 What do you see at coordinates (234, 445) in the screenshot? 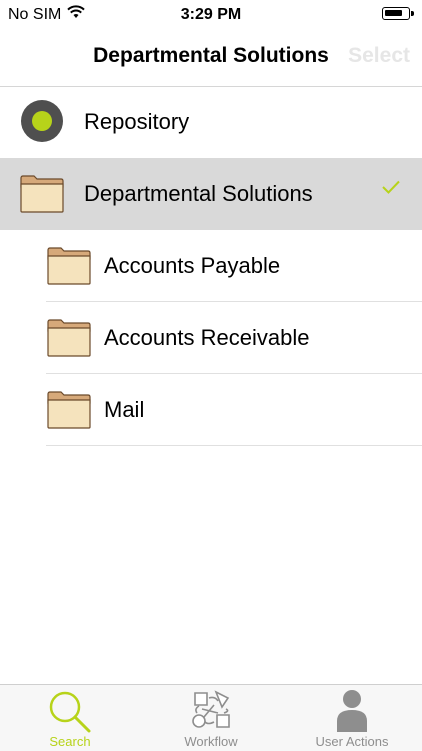
I see `row-divider` at bounding box center [234, 445].